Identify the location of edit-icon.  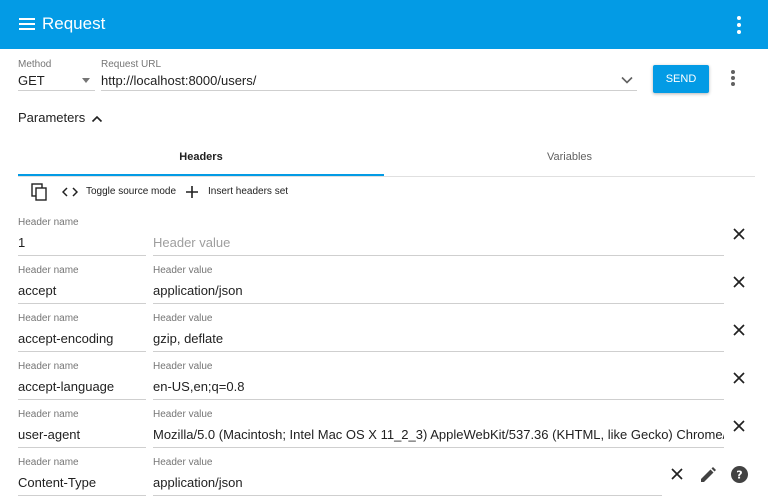
(708, 475).